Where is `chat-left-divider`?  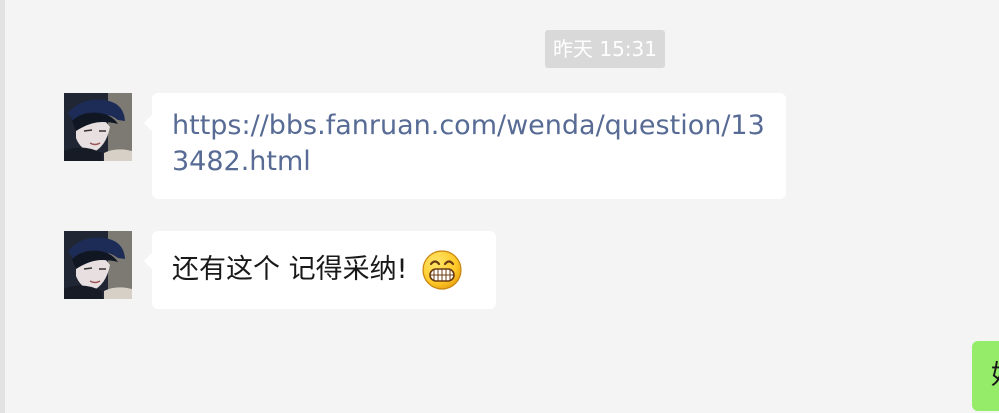
chat-left-divider is located at coordinates (2, 206).